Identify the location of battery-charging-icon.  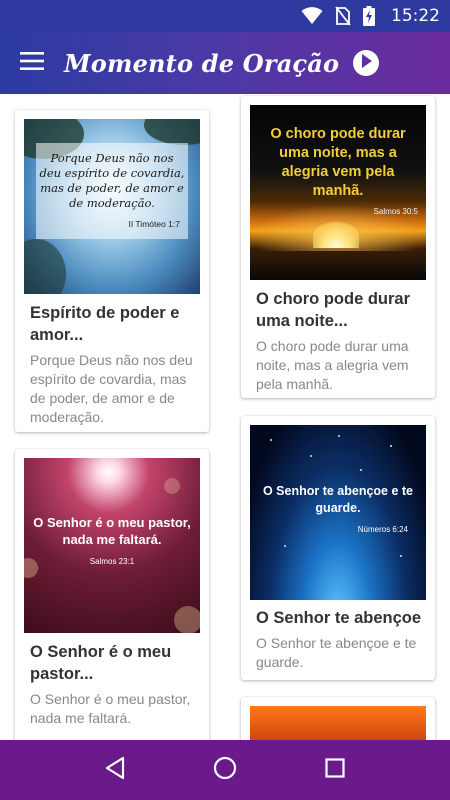
(369, 16).